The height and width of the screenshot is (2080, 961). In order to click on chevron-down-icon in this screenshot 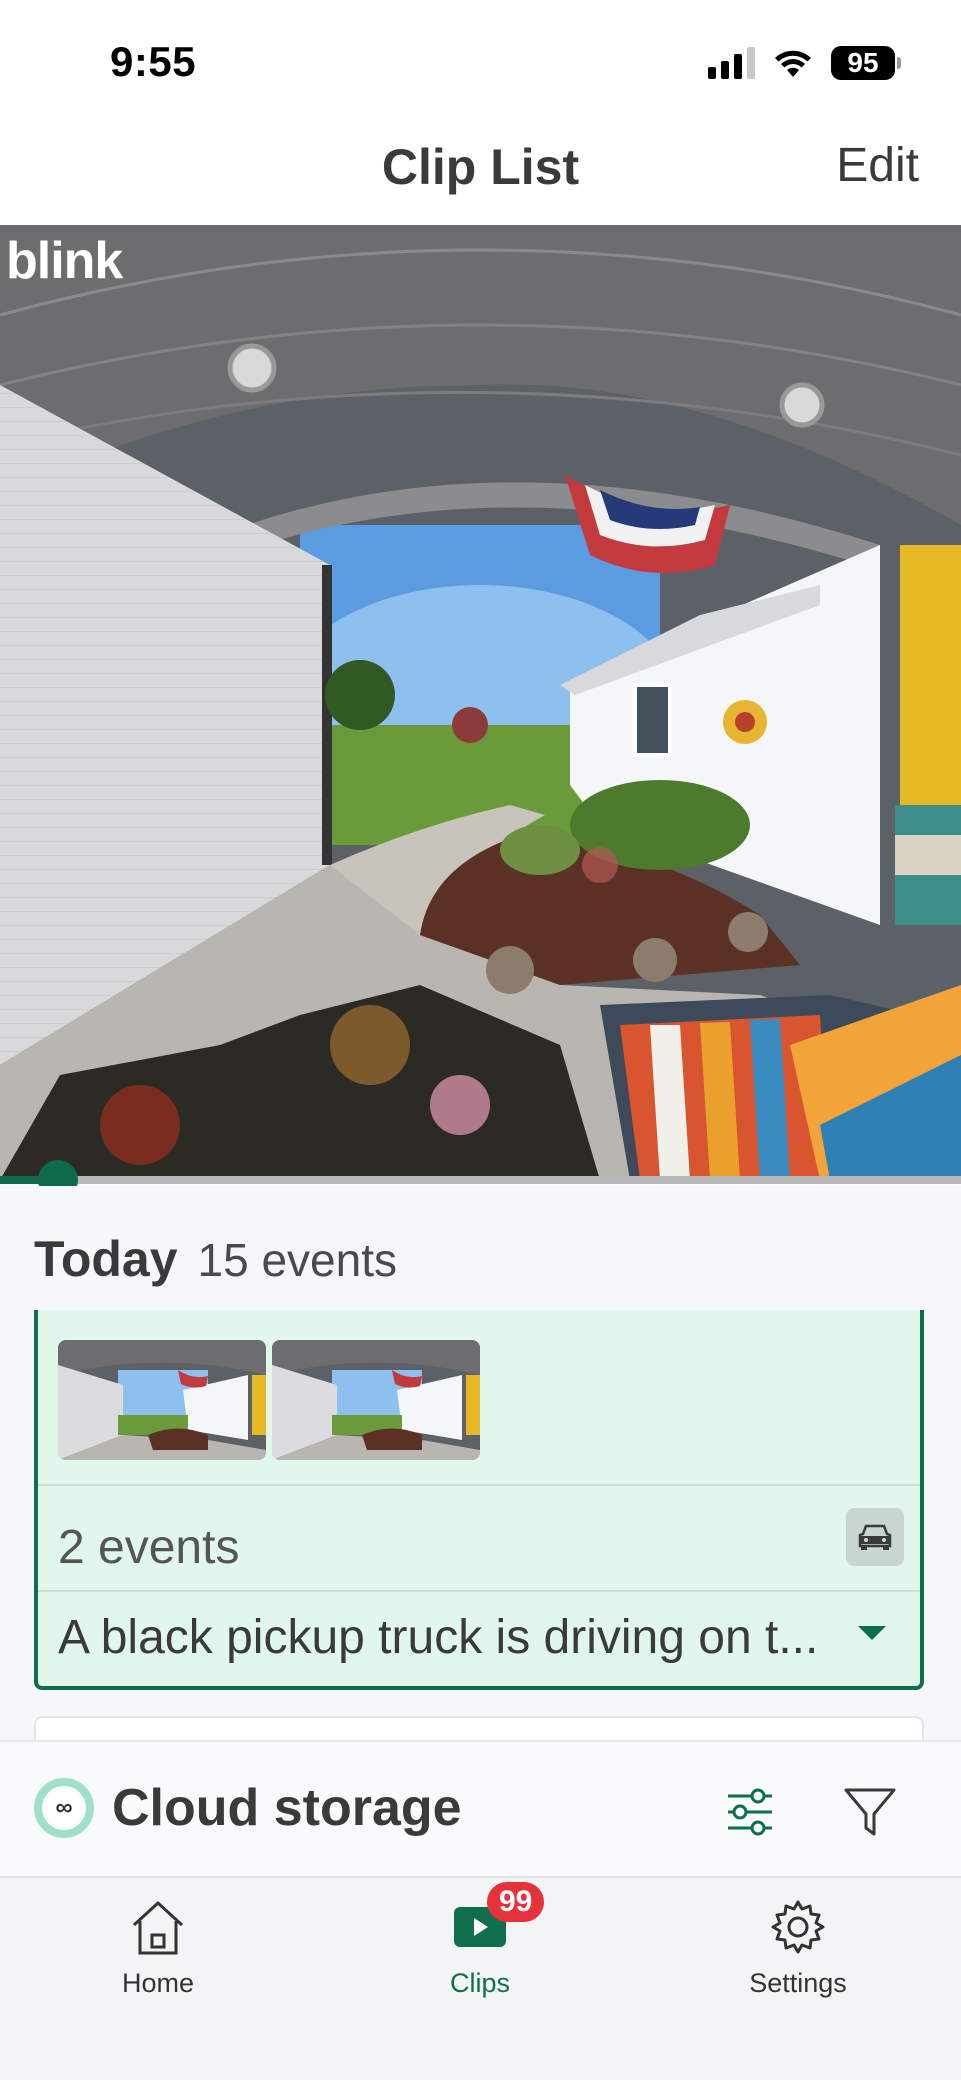, I will do `click(872, 1633)`.